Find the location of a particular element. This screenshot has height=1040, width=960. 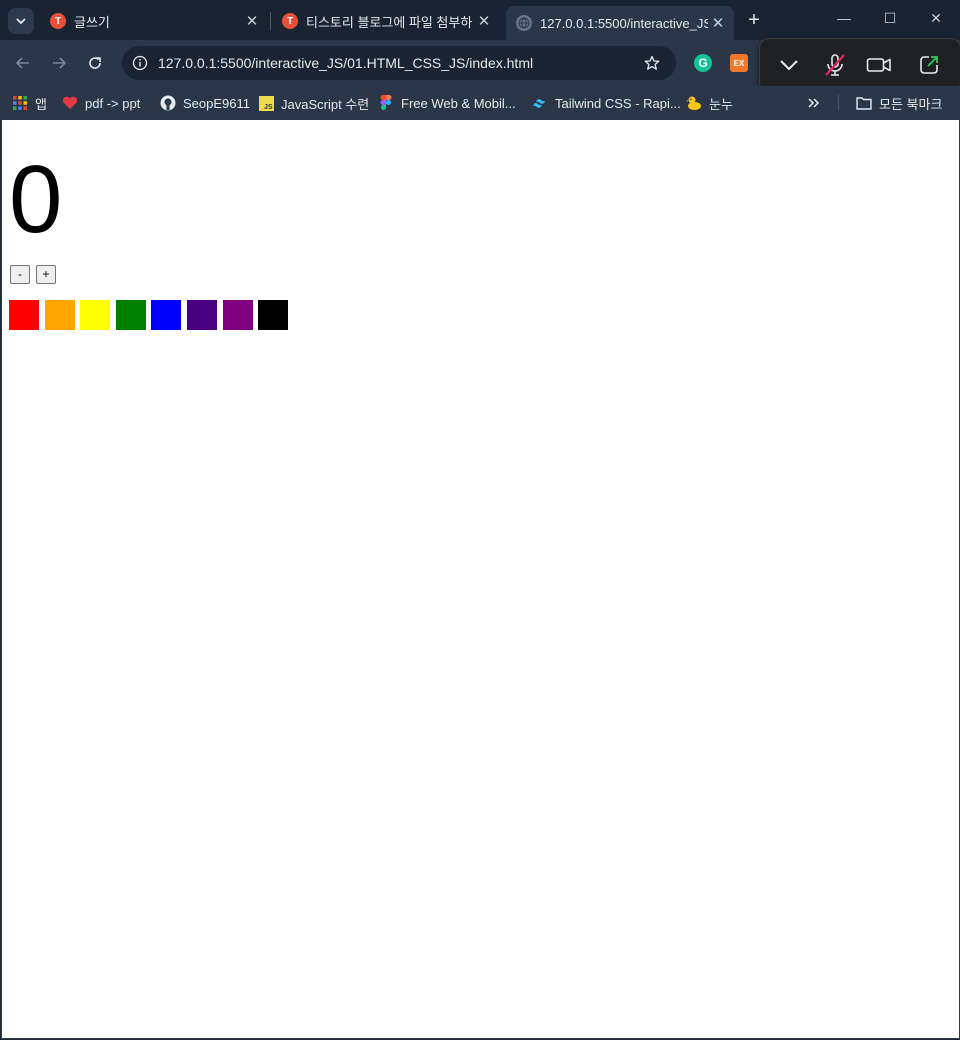

more-bookmarks-button is located at coordinates (814, 103).